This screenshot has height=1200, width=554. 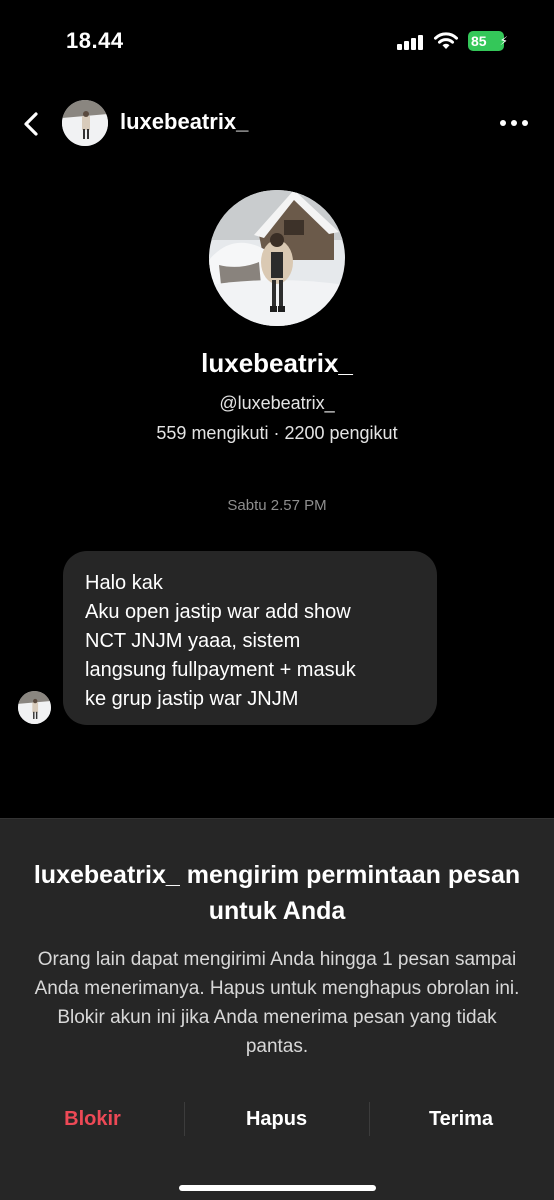 I want to click on request-actions: Blokir Hapus Terima, so click(x=277, y=1119).